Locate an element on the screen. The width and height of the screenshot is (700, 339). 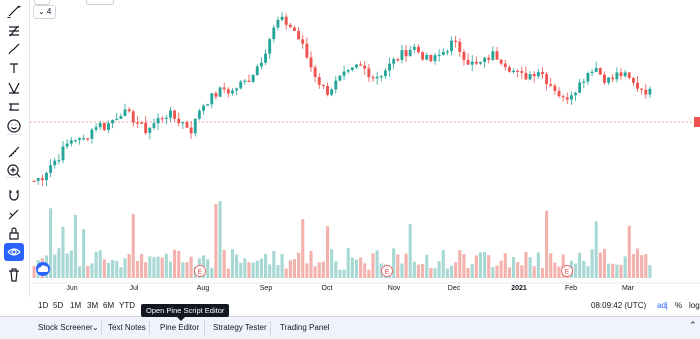
toolbar-separator is located at coordinates (14, 134).